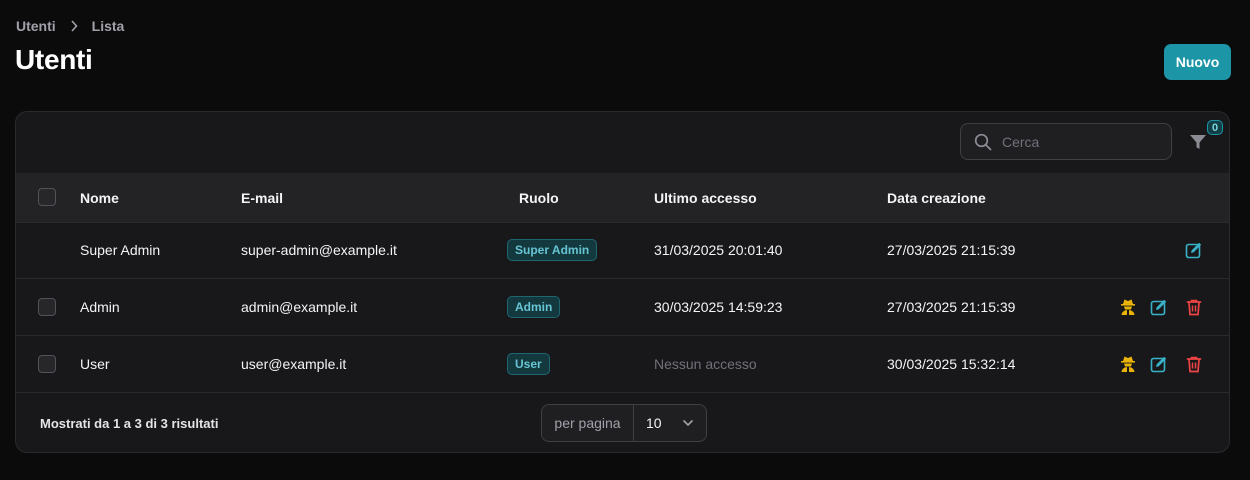 The width and height of the screenshot is (1250, 480). I want to click on column-header-created: Data creazione, so click(936, 197).